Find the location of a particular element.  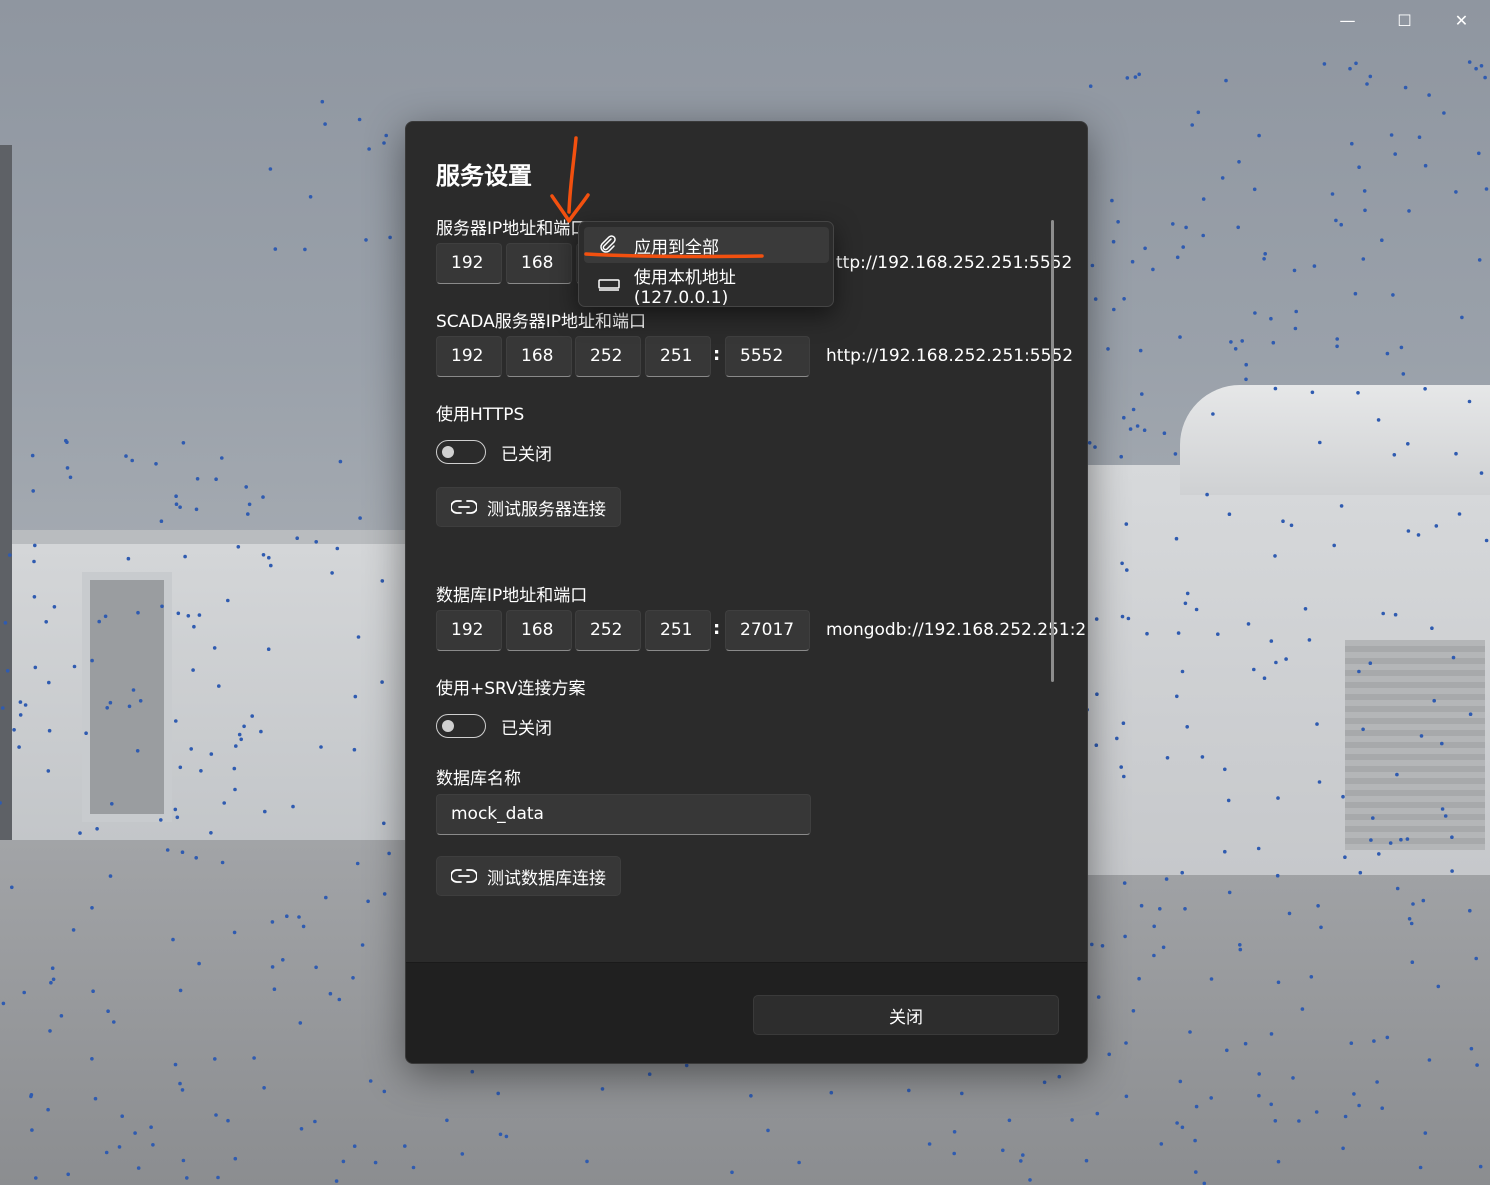

close-window-button: ✕ is located at coordinates (1461, 20).